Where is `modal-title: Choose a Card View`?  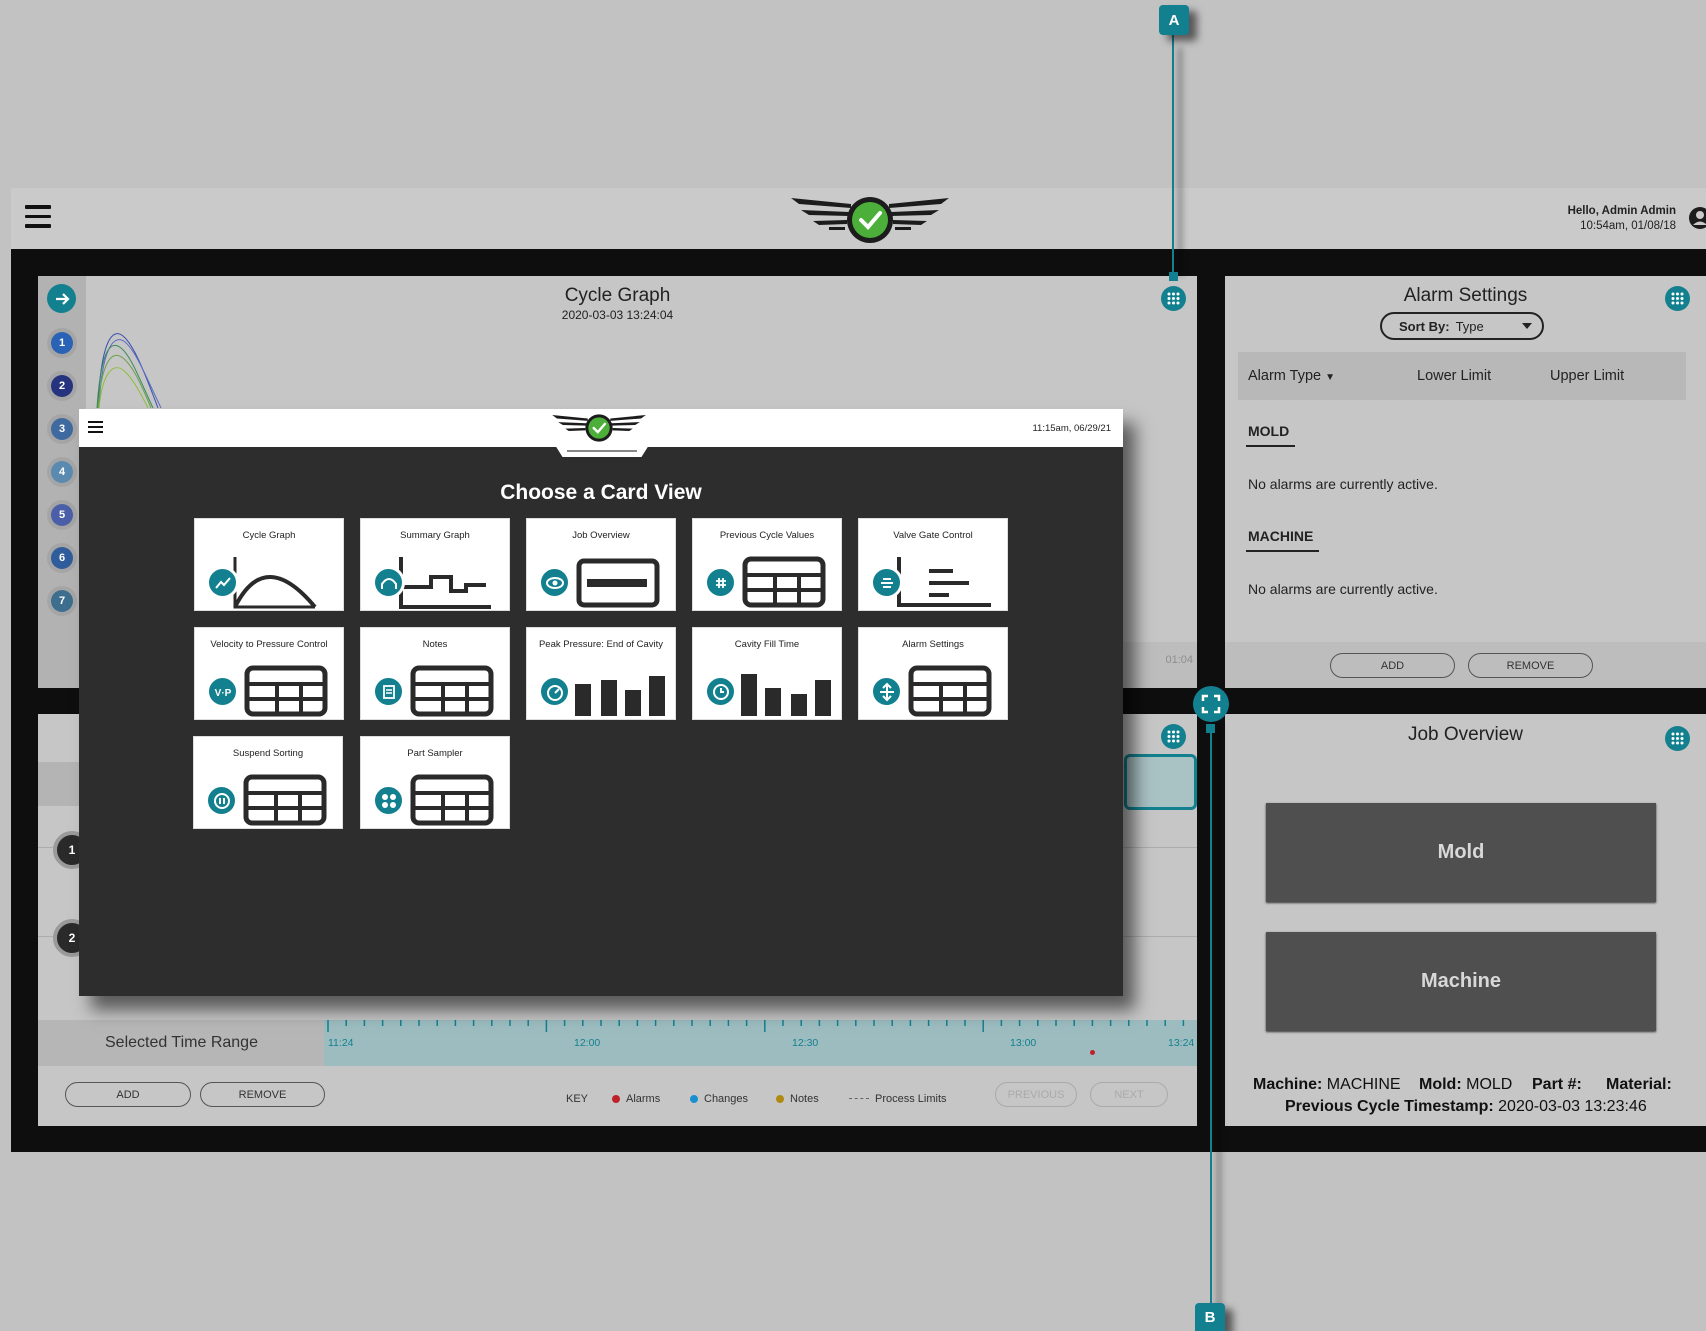
modal-title: Choose a Card View is located at coordinates (601, 492).